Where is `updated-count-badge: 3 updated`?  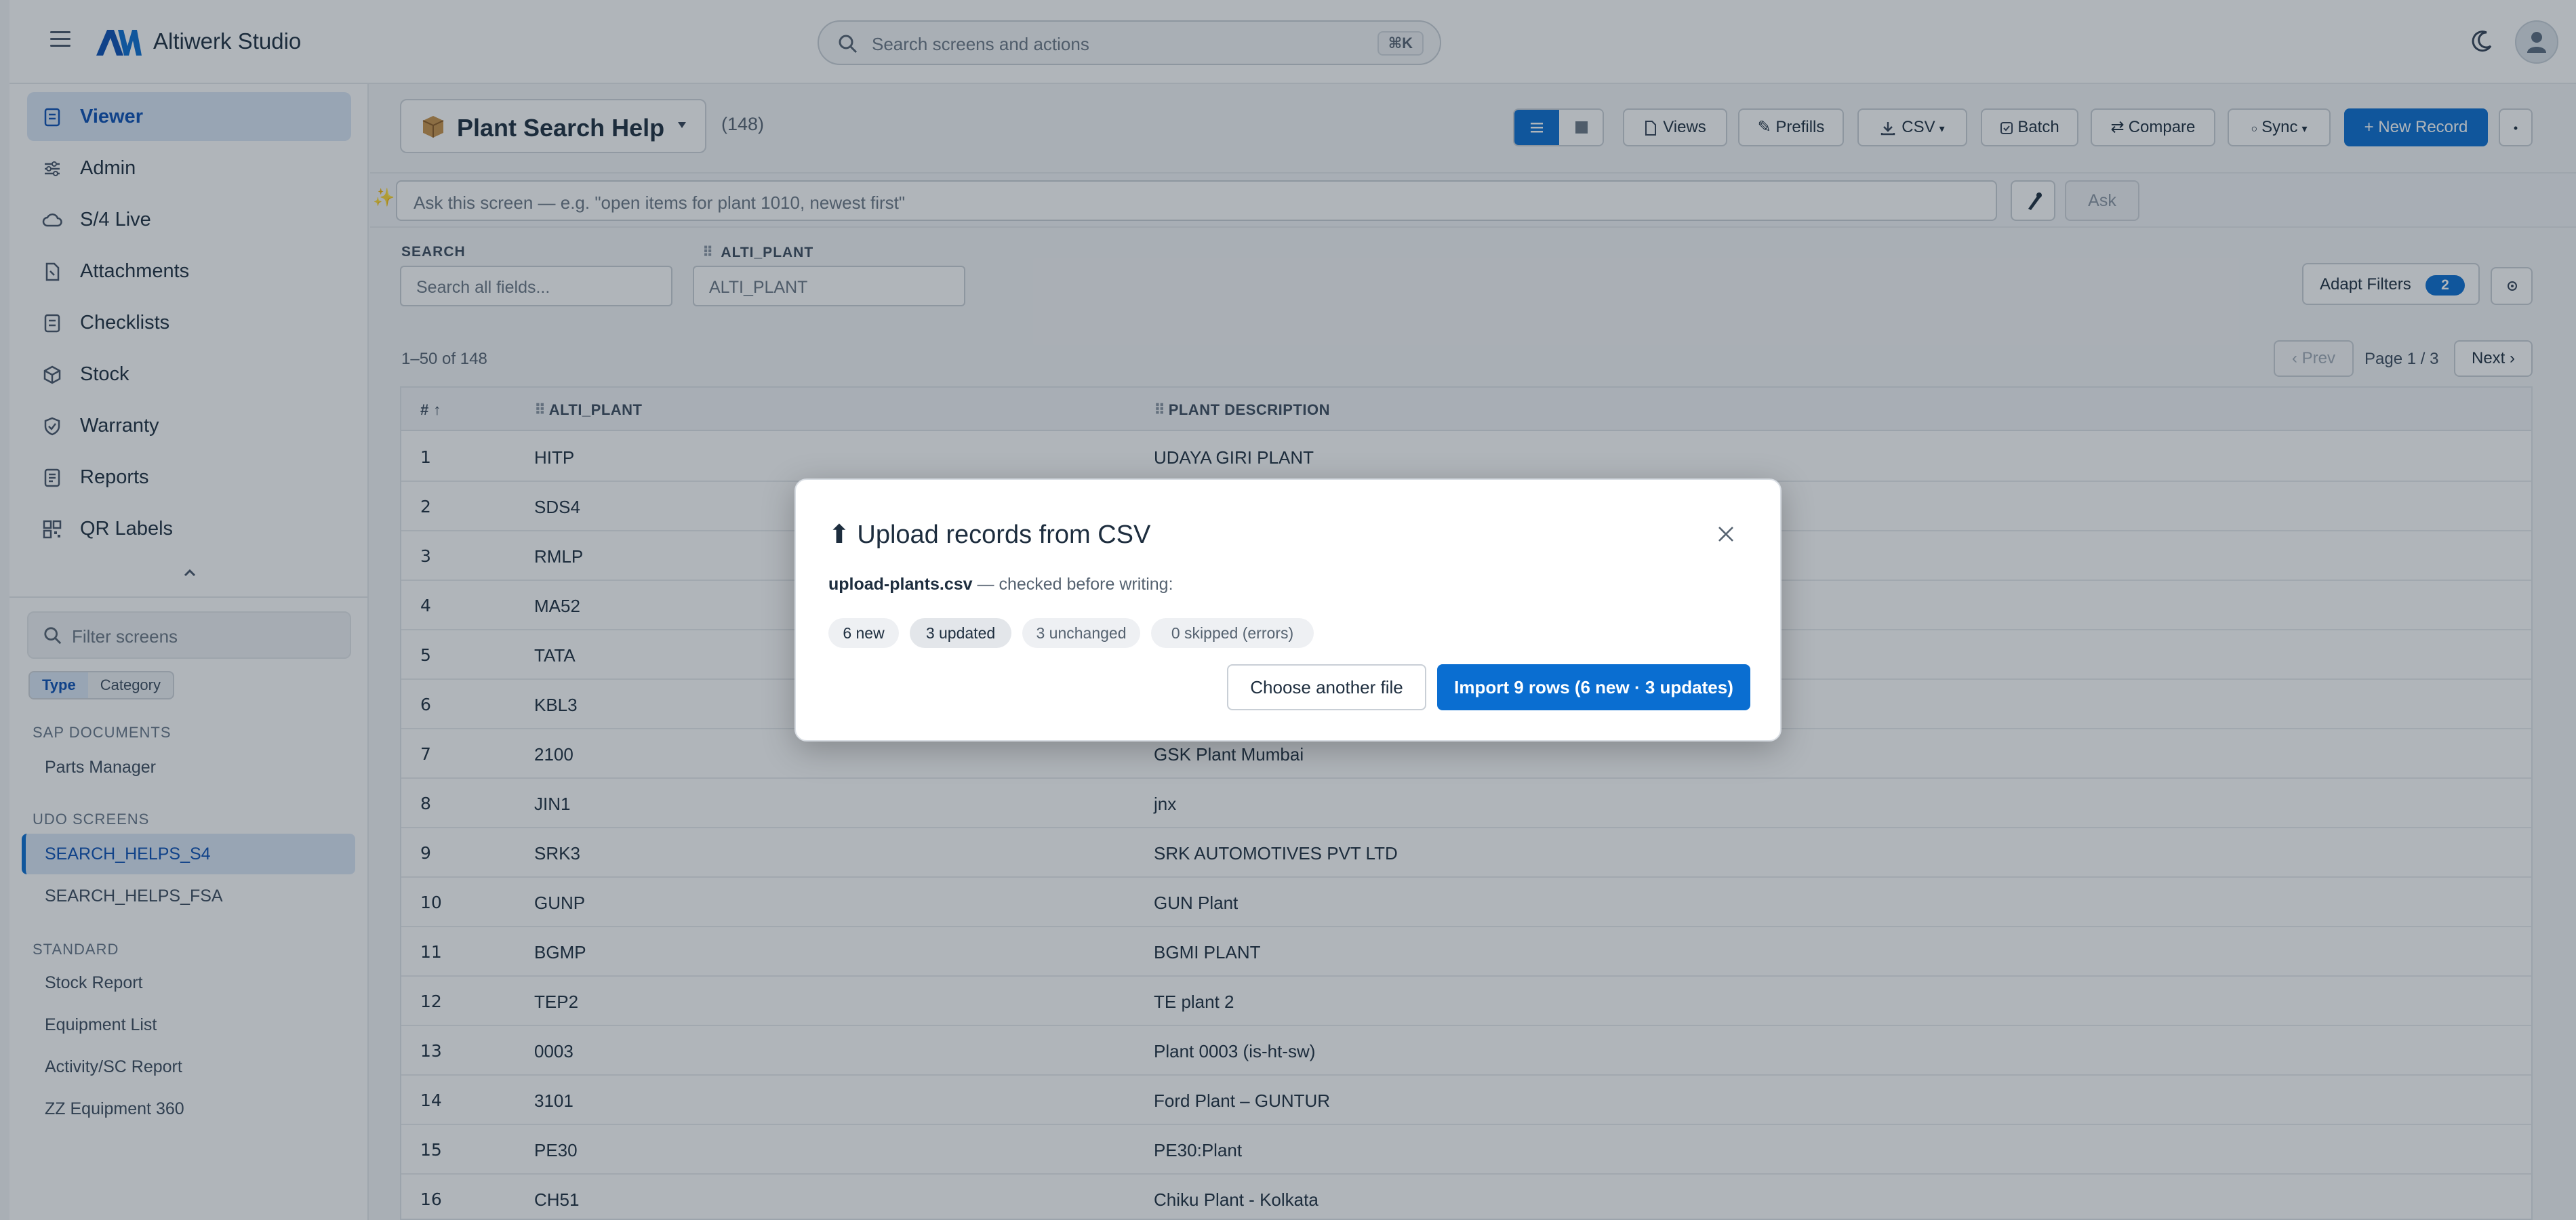
updated-count-badge: 3 updated is located at coordinates (960, 633).